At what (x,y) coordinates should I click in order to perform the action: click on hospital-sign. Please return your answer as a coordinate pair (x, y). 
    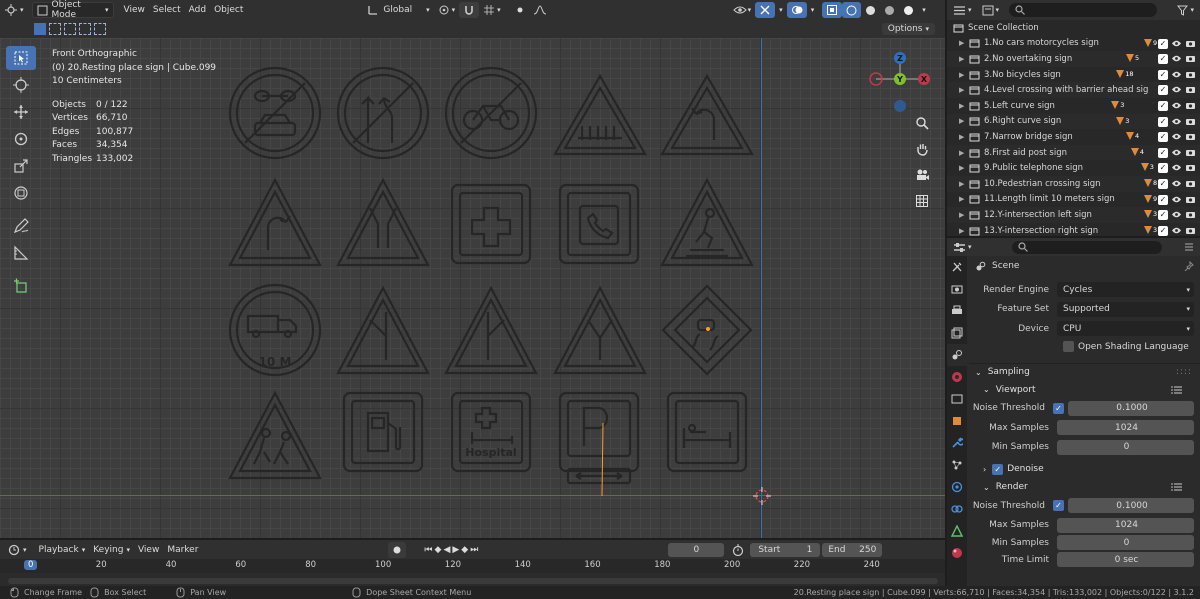
    Looking at the image, I should click on (491, 432).